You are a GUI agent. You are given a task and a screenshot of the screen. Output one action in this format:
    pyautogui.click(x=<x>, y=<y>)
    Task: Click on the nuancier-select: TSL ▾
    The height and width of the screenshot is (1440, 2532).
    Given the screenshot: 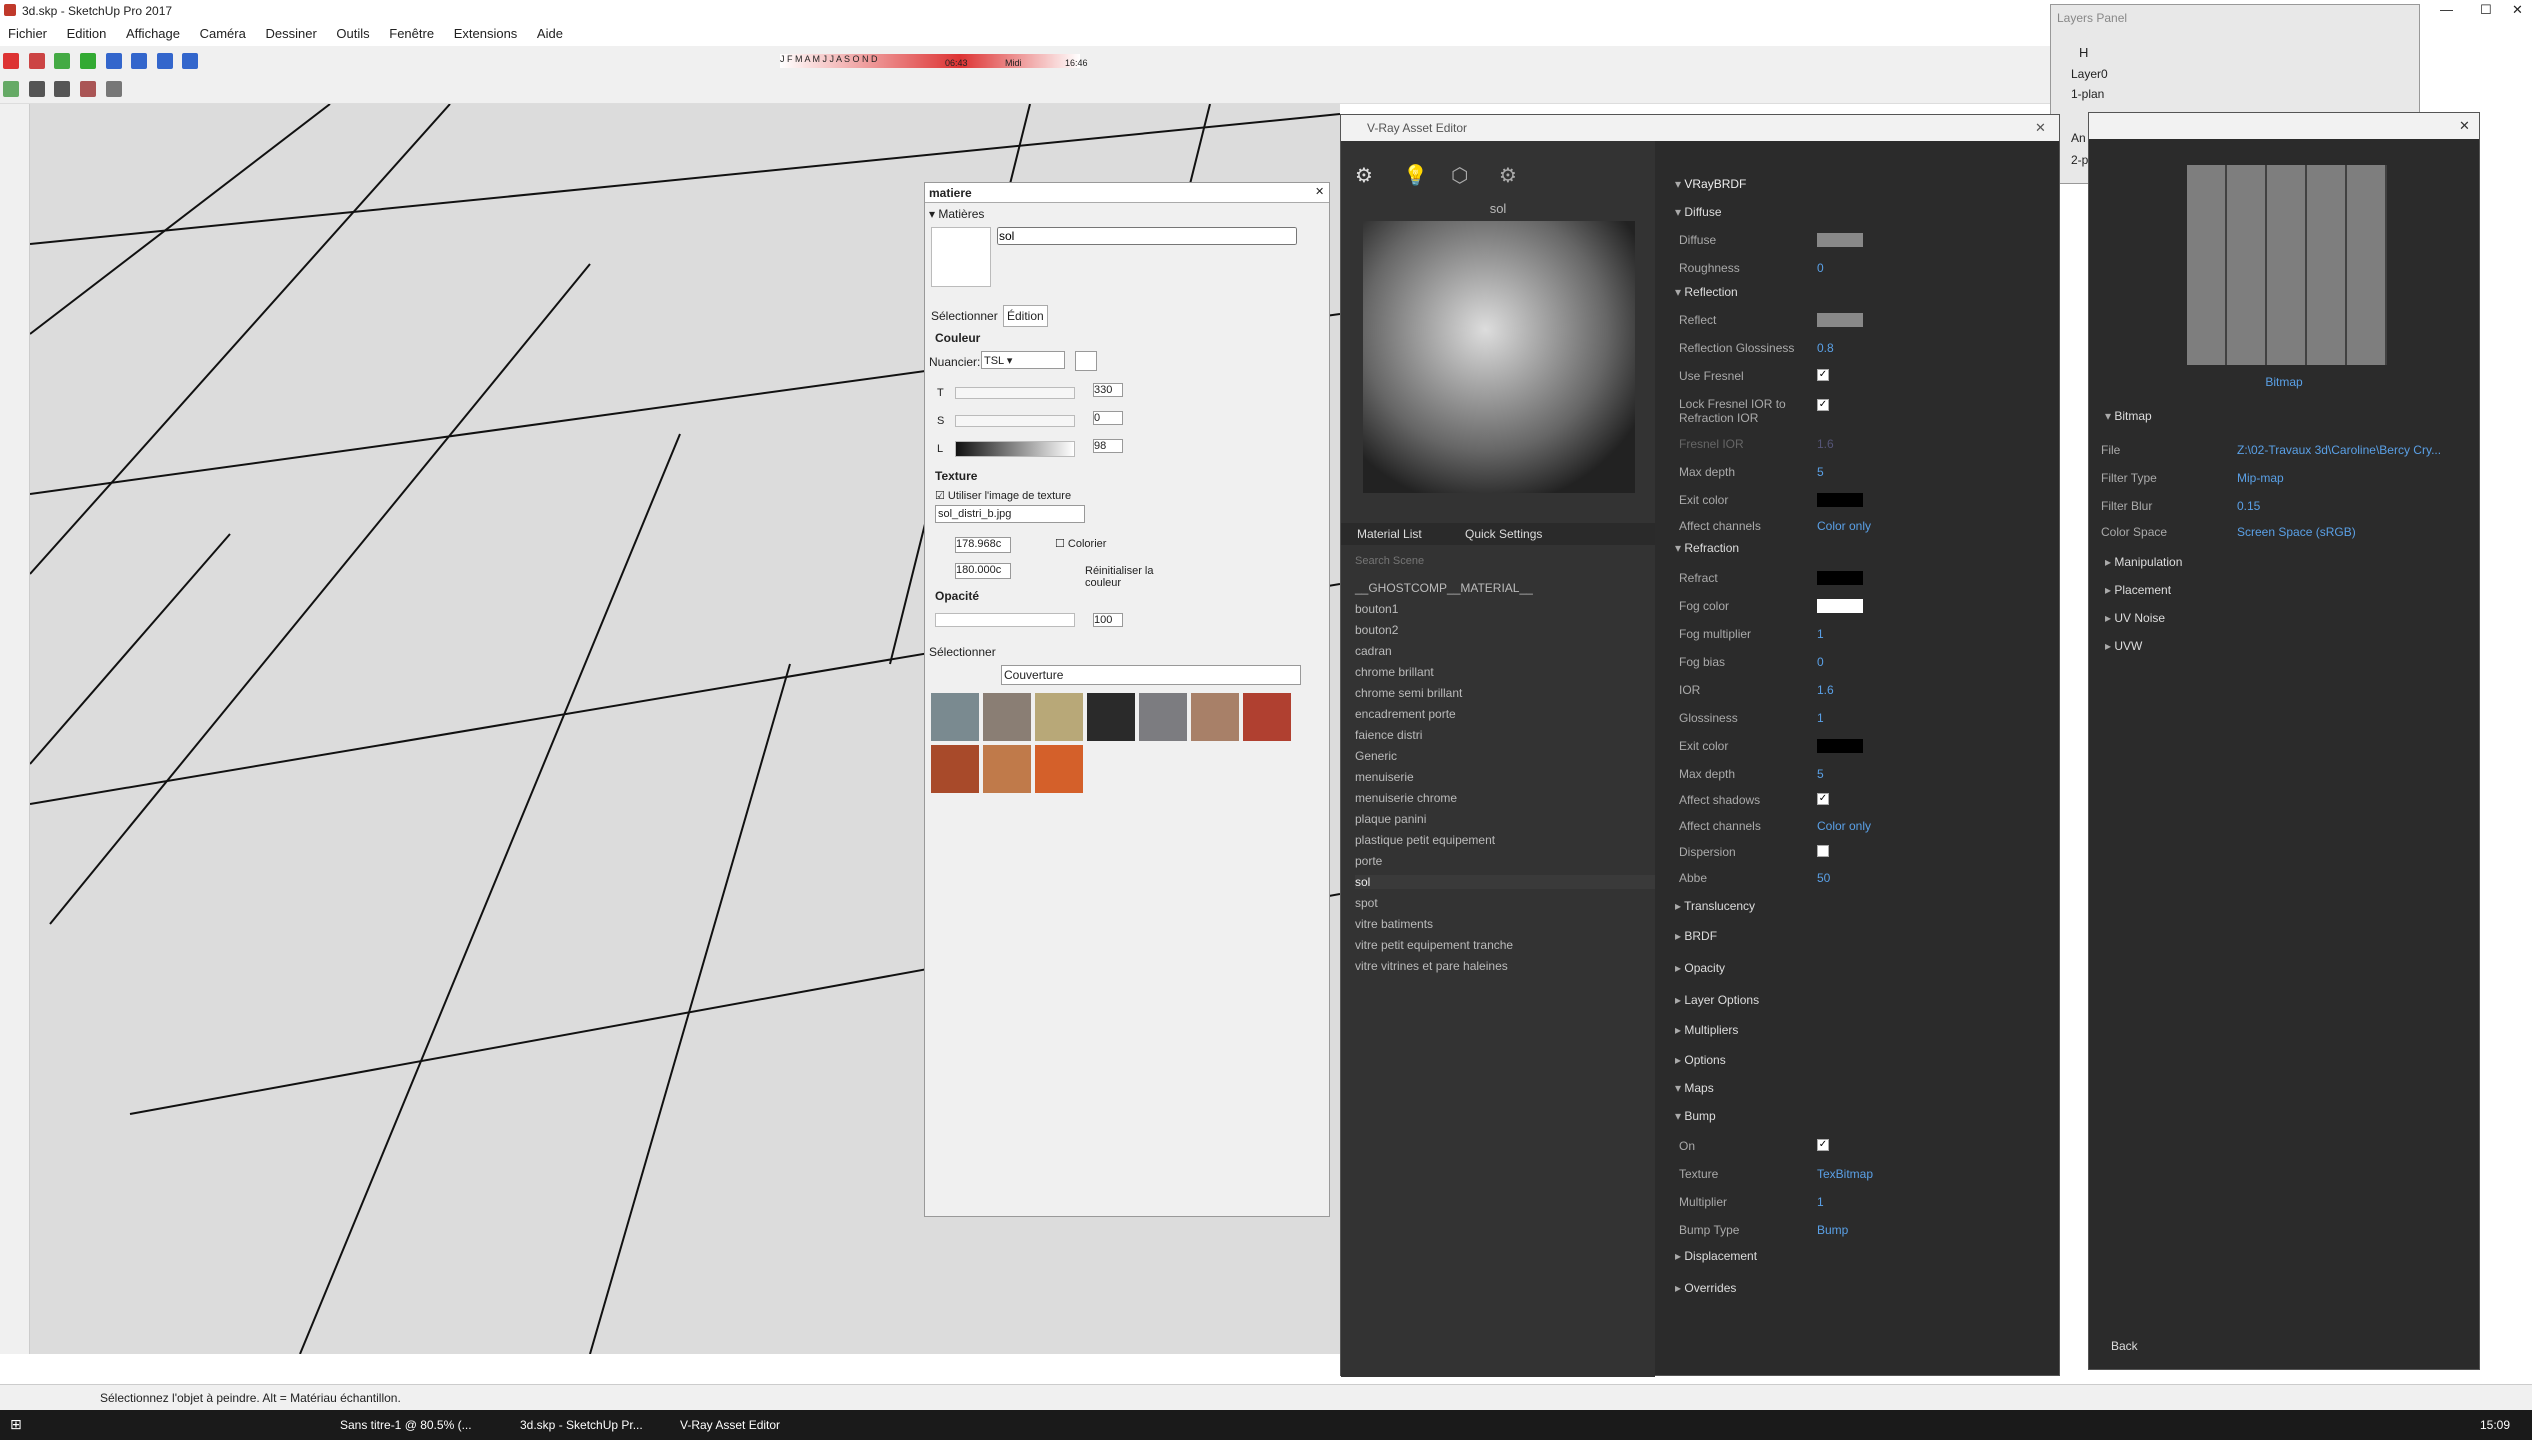 What is the action you would take?
    pyautogui.click(x=1023, y=360)
    